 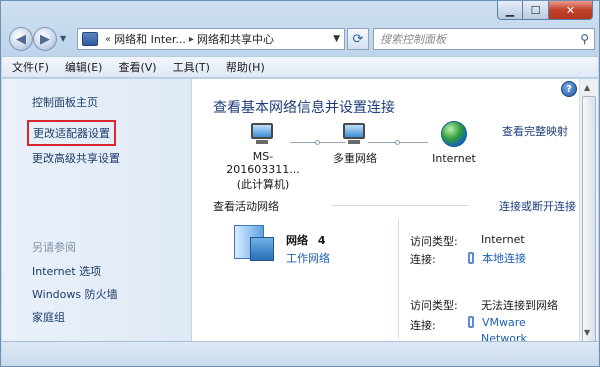 I want to click on multiple-networks-label: 多重网络, so click(x=355, y=158).